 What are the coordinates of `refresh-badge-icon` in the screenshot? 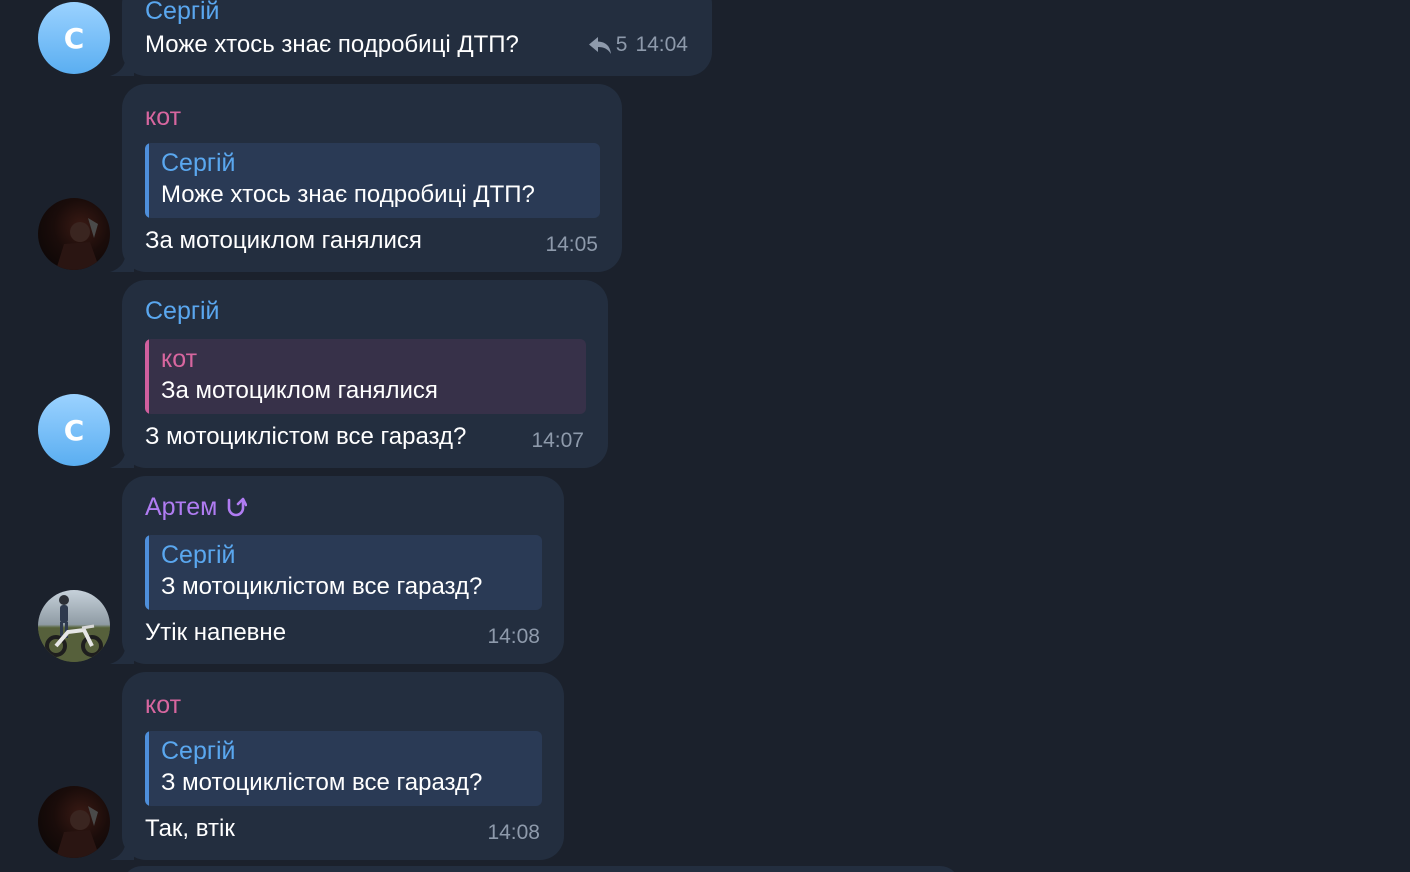 It's located at (237, 507).